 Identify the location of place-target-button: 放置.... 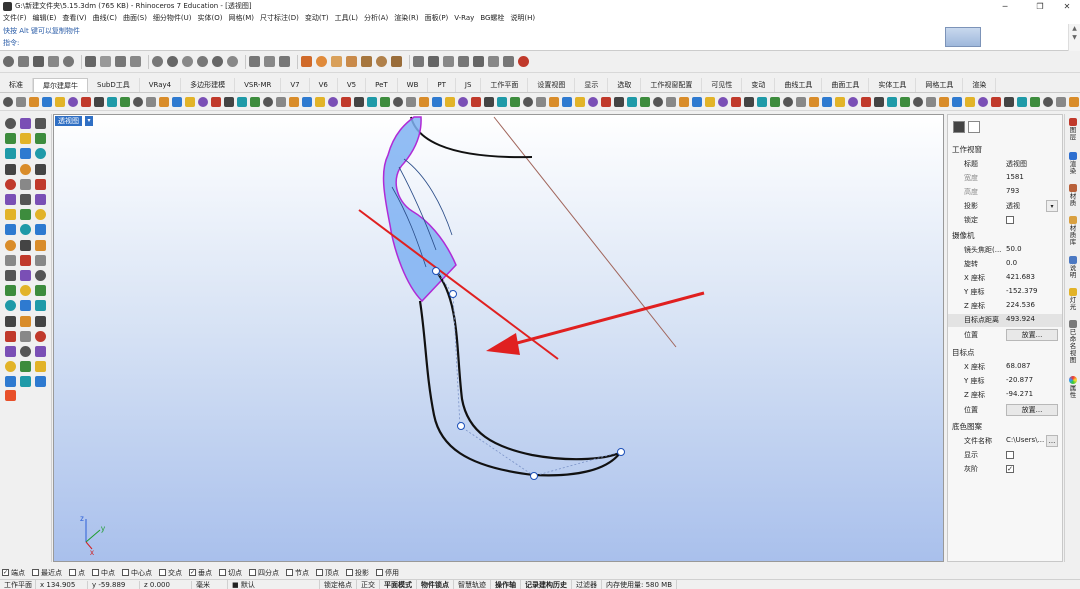
(1032, 410).